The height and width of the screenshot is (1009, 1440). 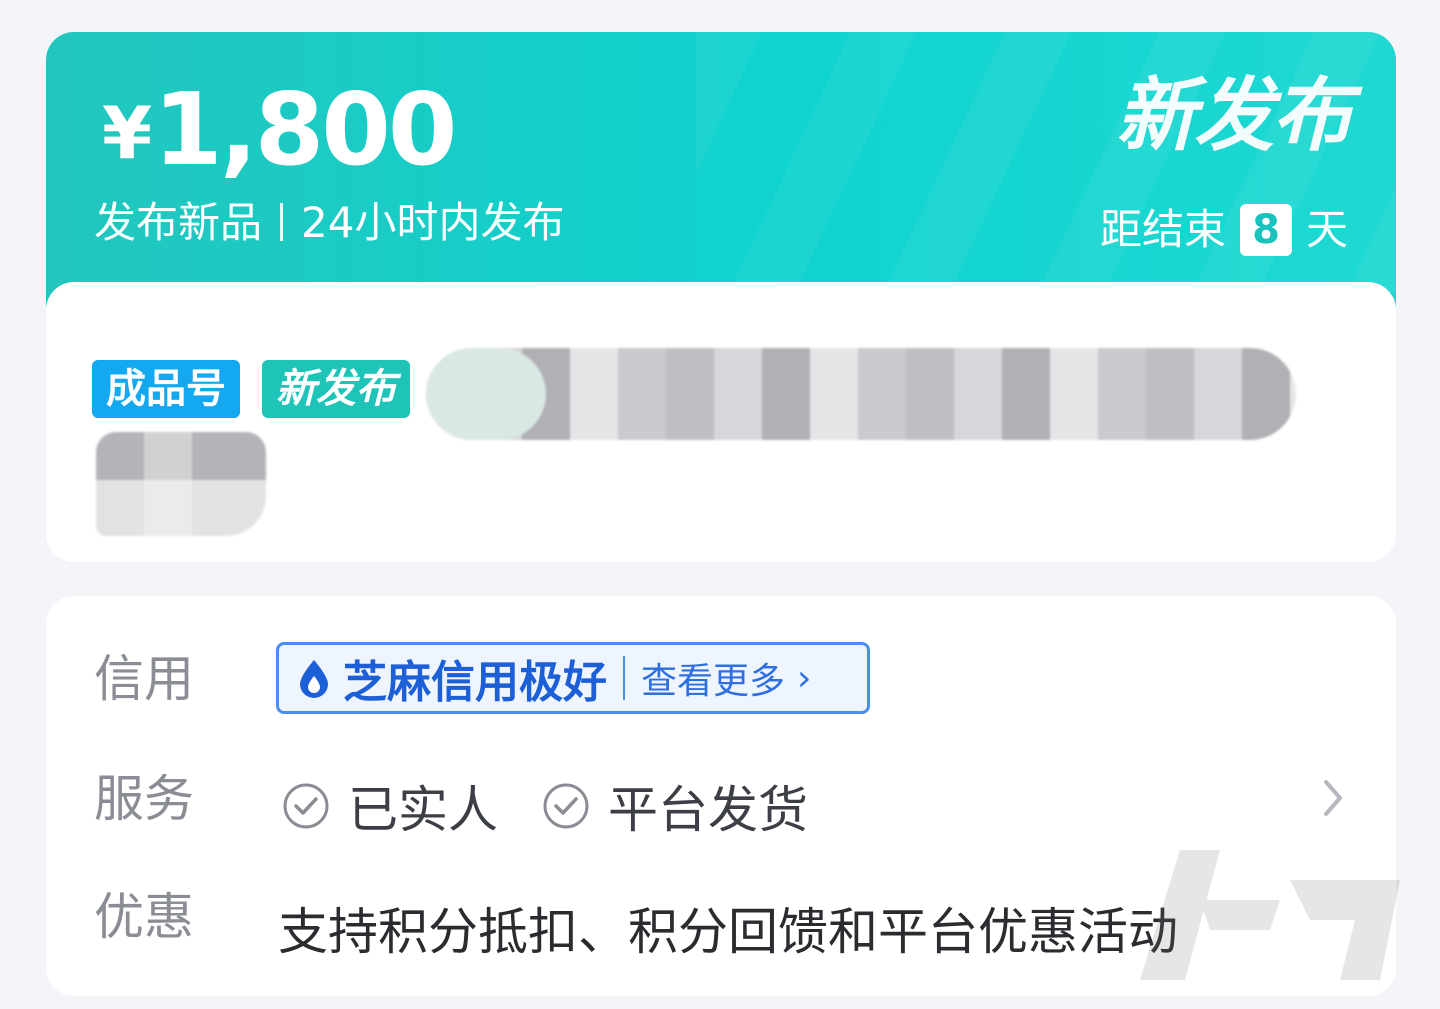 I want to click on subtitle-right: 24小时内发布, so click(x=433, y=222).